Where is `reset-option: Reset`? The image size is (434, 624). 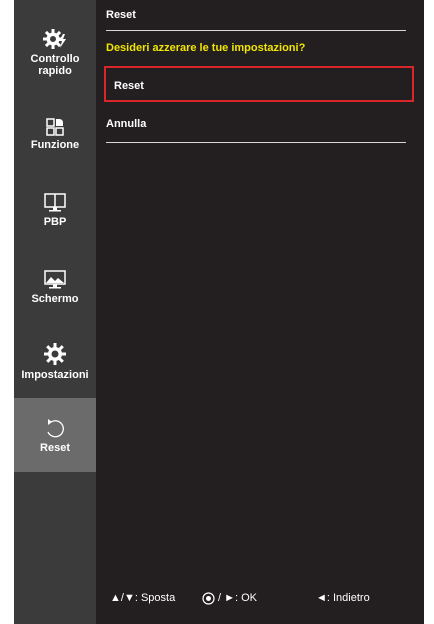
reset-option: Reset is located at coordinates (259, 84).